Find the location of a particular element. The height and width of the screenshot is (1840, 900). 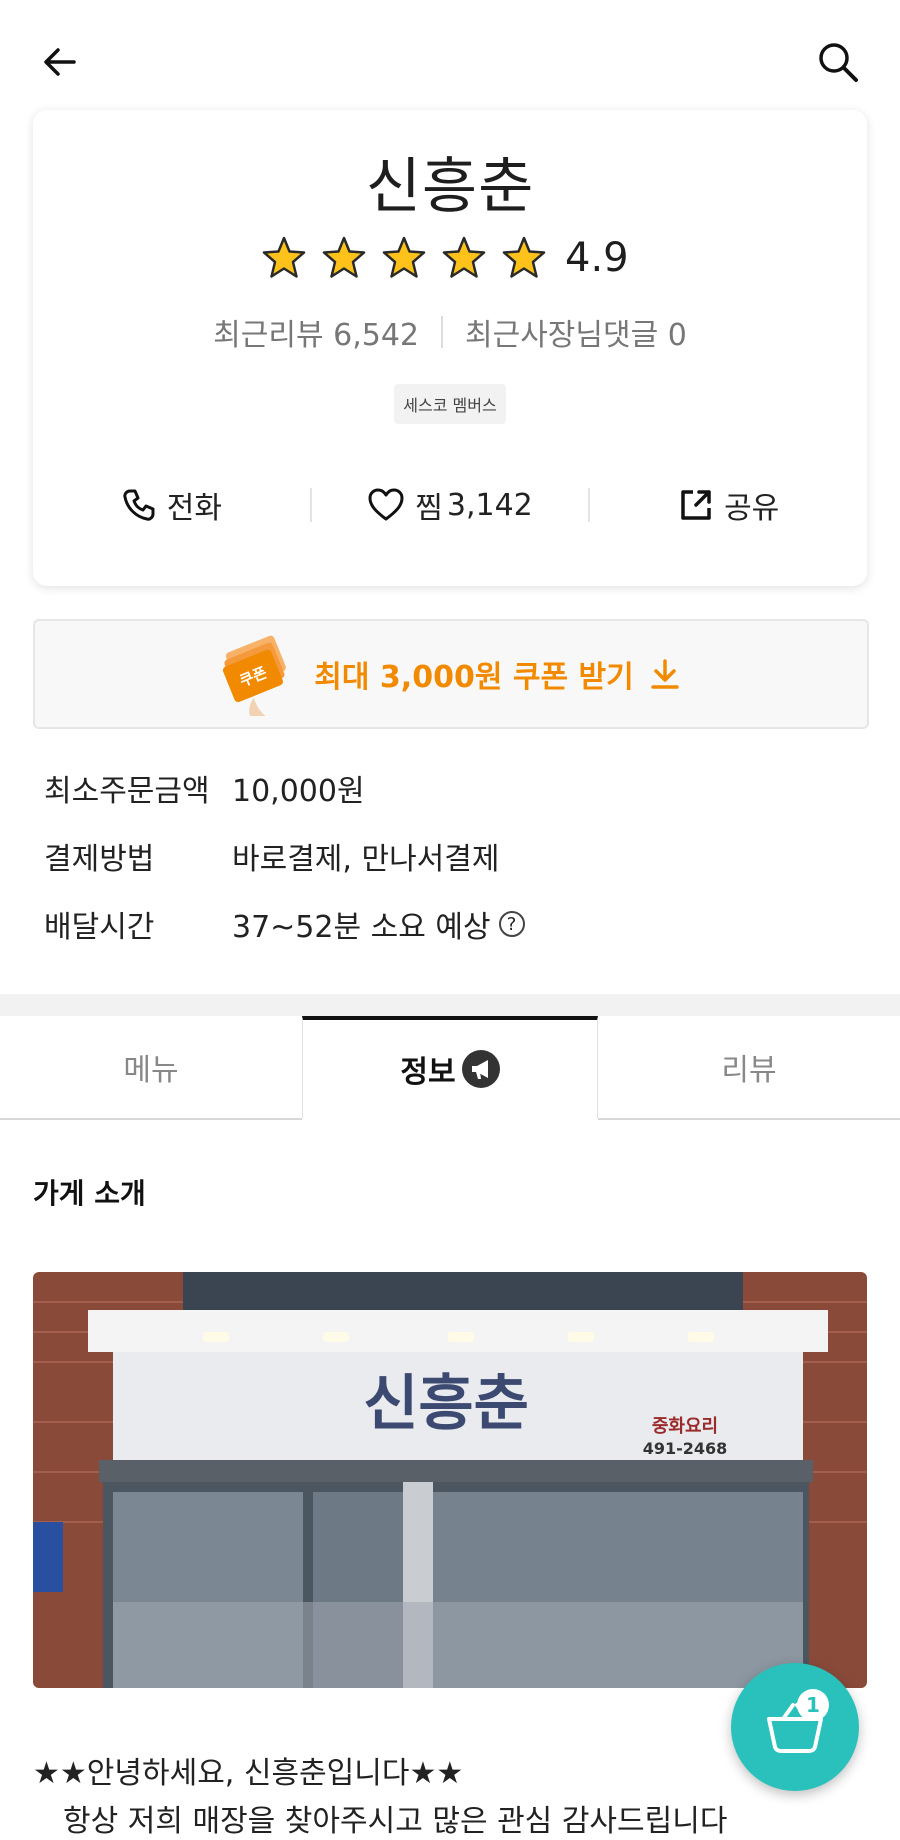

phone-icon is located at coordinates (139, 505).